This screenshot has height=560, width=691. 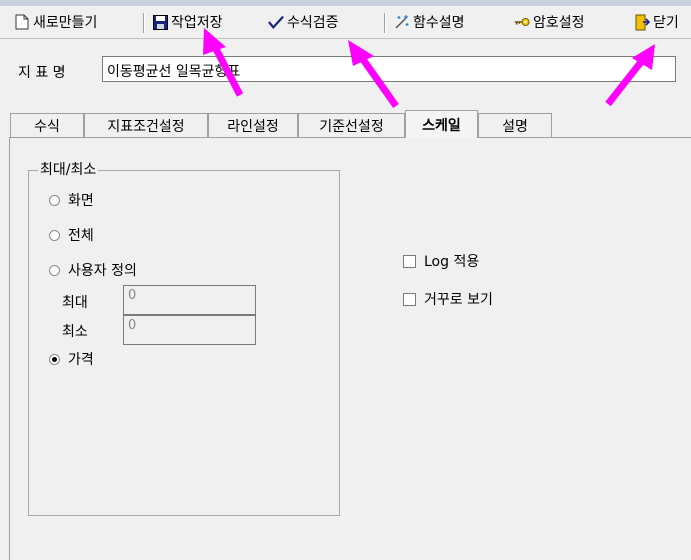 What do you see at coordinates (351, 125) in the screenshot?
I see `tab-baseline-settings: 기준선설정` at bounding box center [351, 125].